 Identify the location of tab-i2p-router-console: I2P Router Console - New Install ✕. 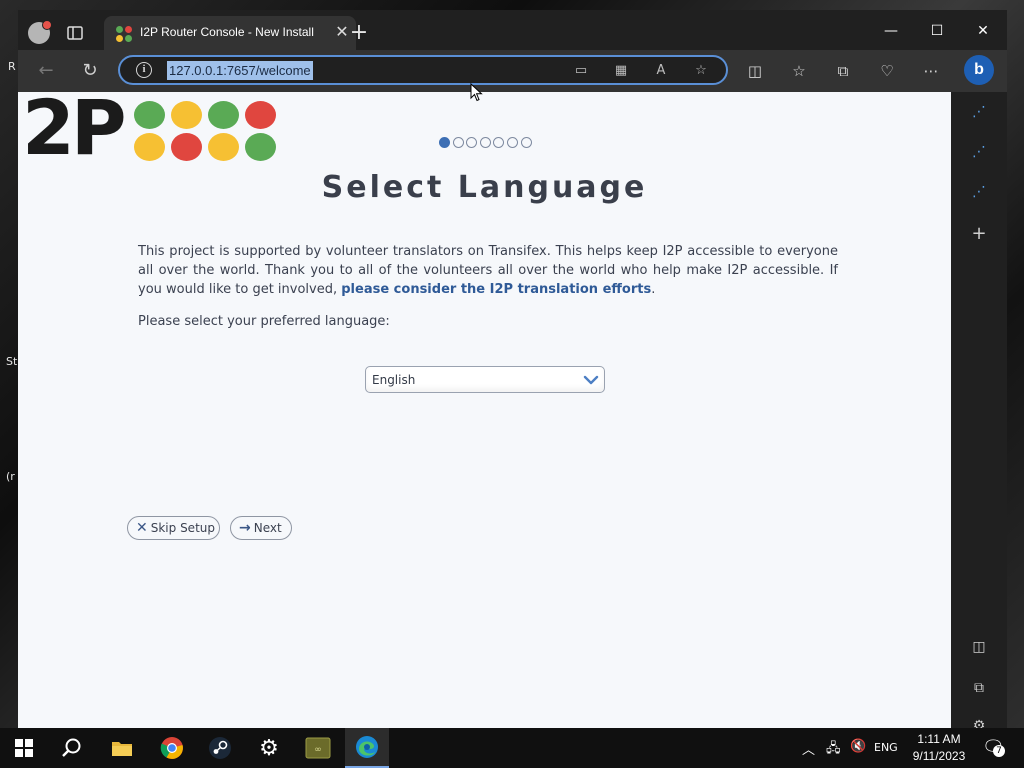
(230, 33).